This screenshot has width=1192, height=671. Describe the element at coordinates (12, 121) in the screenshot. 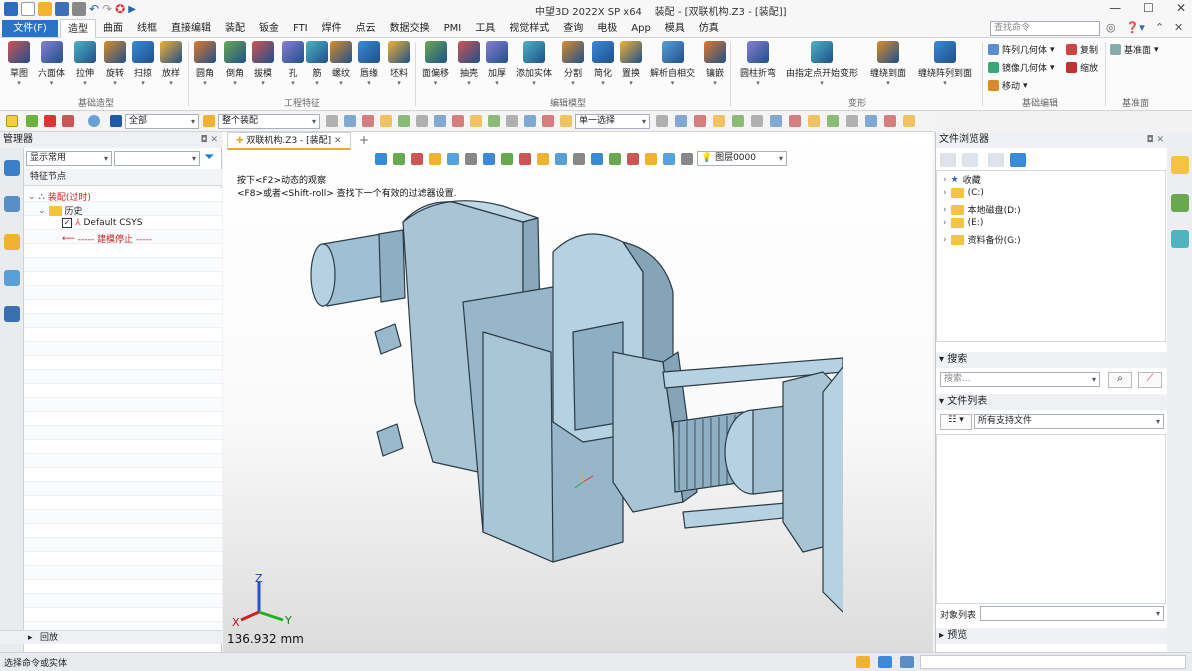

I see `select-pointer-icon` at that location.